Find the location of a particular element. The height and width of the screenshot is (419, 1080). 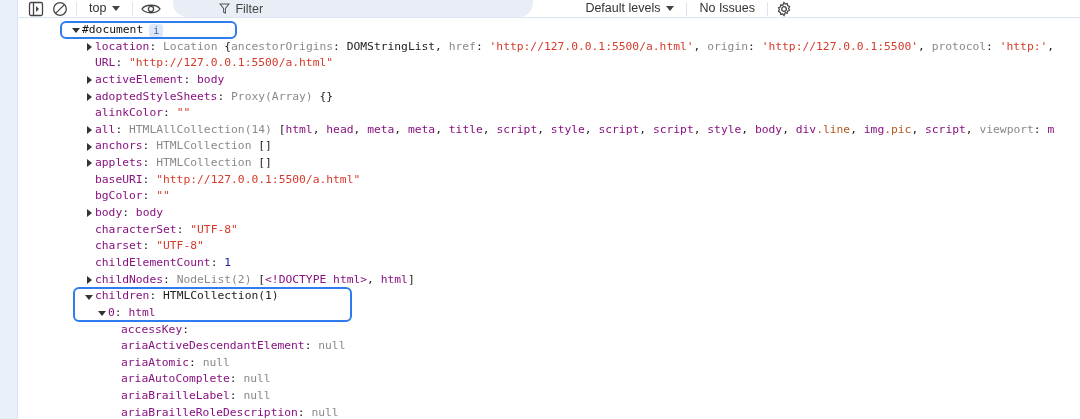

context-dropdown: top is located at coordinates (105, 8).